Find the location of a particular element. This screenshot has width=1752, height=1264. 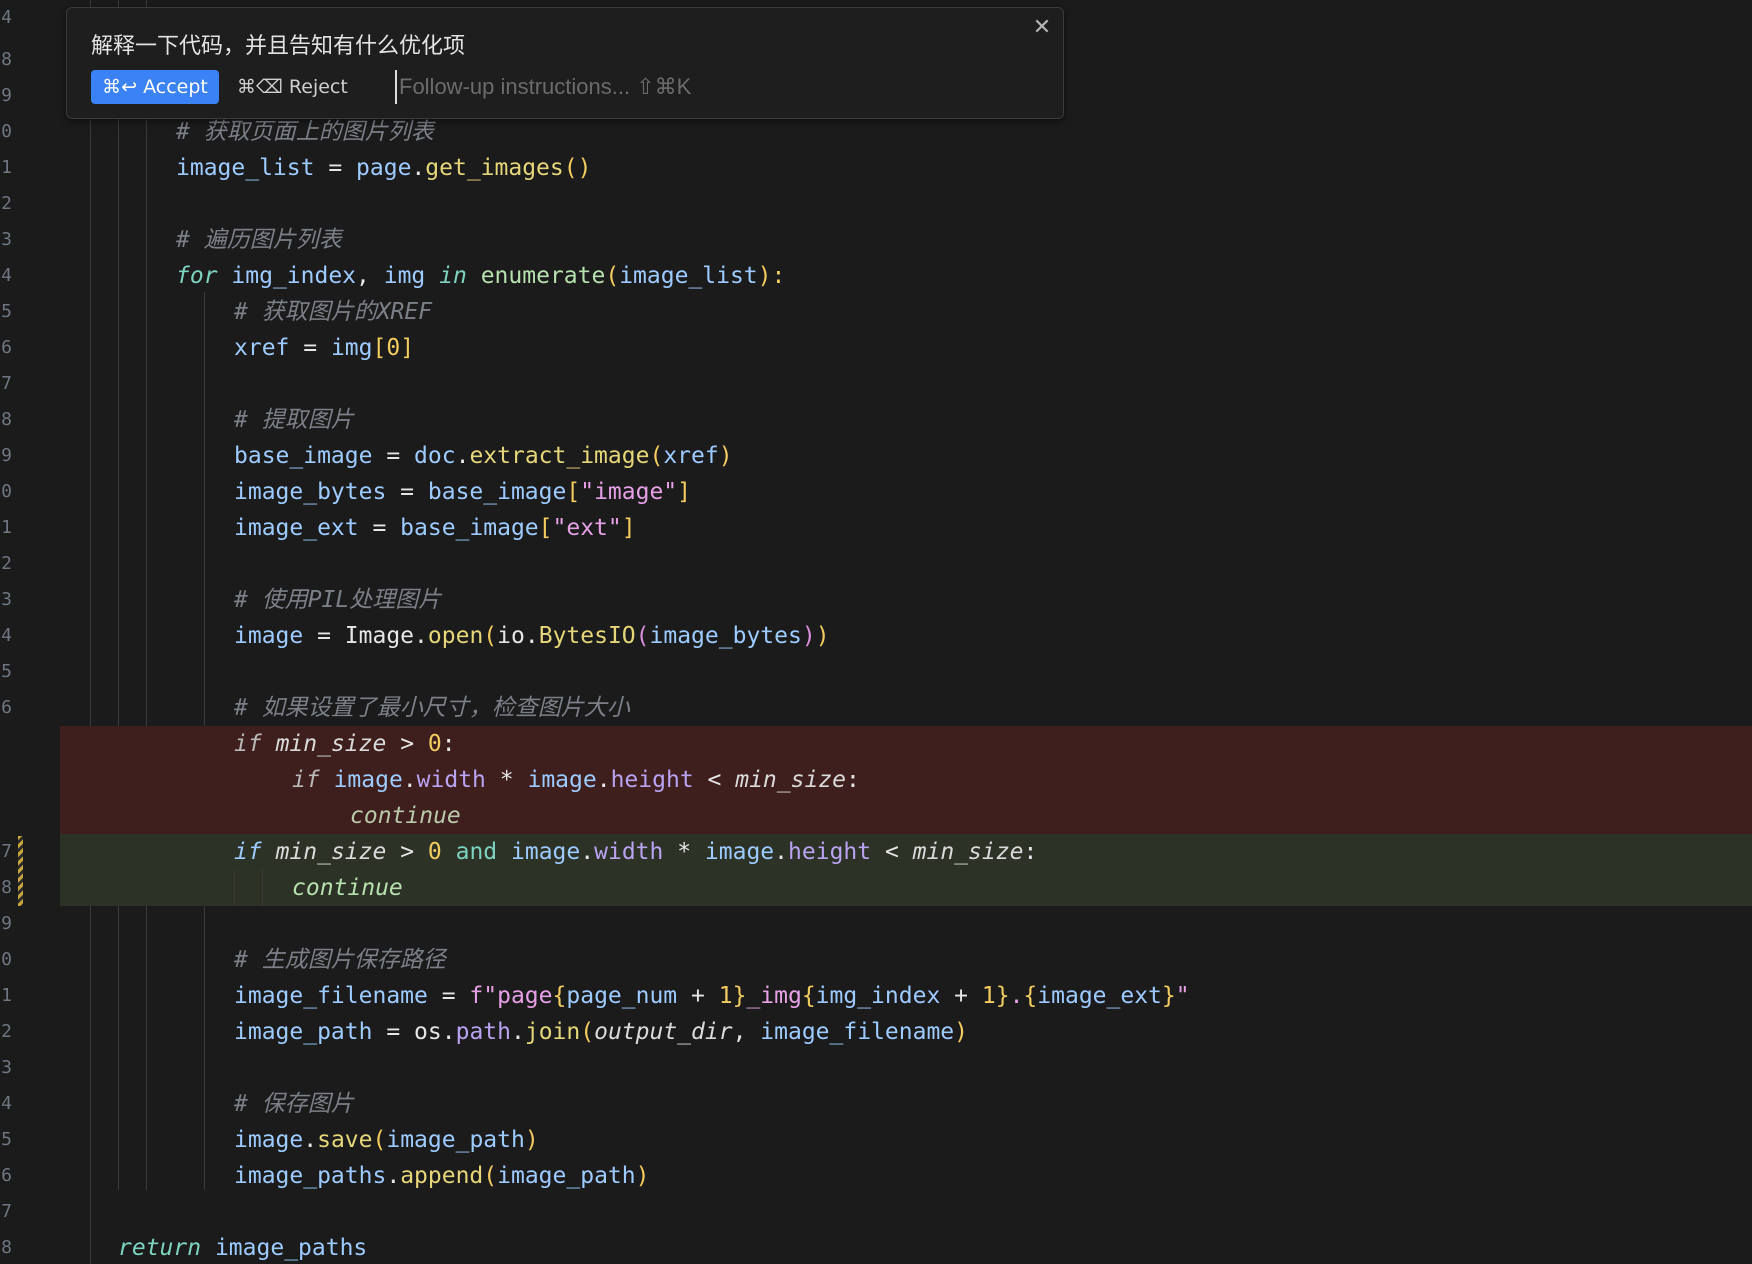

deleted-diff-line: continue is located at coordinates (906, 816).